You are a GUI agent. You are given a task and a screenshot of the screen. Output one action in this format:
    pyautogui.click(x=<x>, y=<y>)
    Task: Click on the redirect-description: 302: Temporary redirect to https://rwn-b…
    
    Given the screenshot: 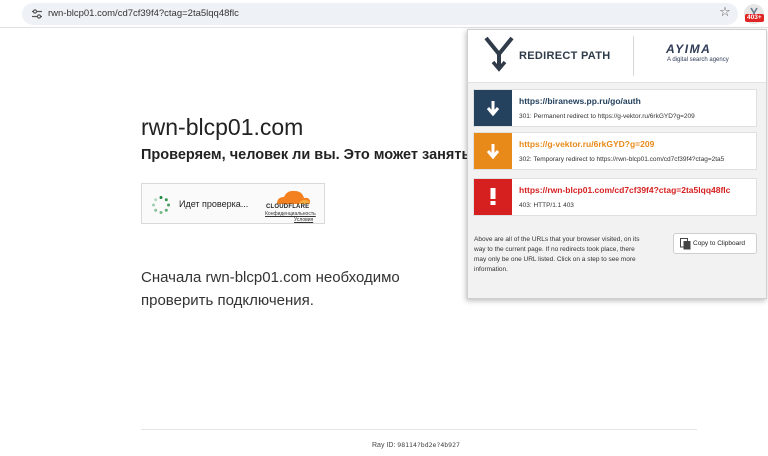 What is the action you would take?
    pyautogui.click(x=622, y=159)
    